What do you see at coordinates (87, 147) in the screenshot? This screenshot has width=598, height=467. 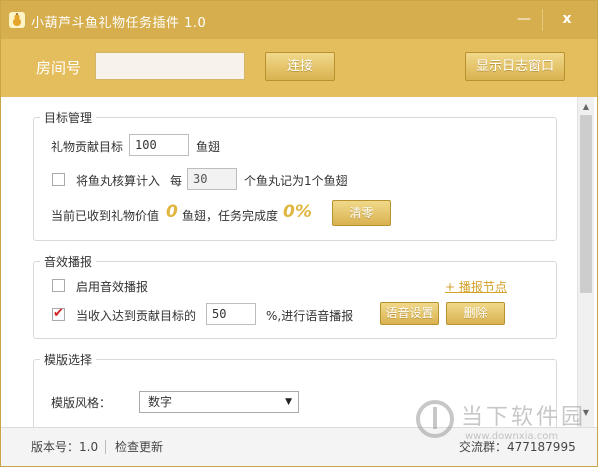 I see `gift-target-label: 礼物贡献目标` at bounding box center [87, 147].